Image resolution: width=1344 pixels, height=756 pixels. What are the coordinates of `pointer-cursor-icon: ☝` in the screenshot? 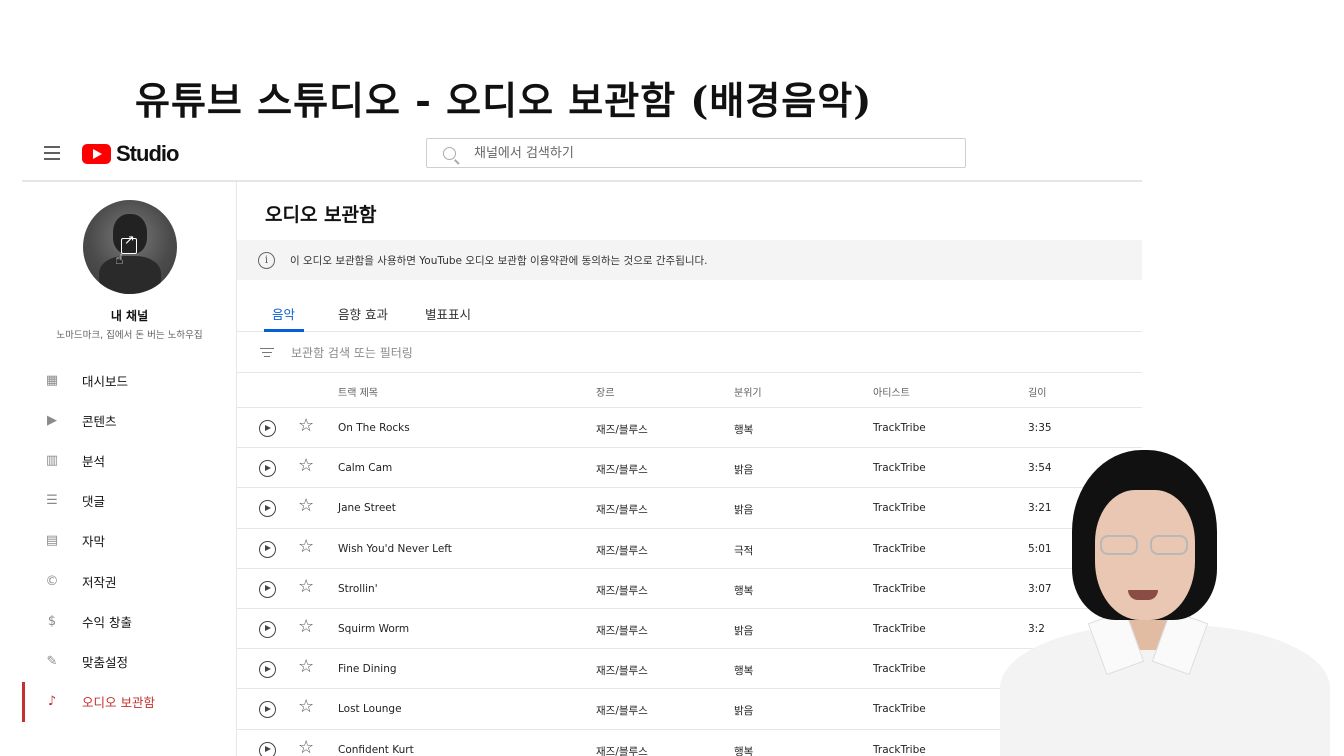 It's located at (119, 260).